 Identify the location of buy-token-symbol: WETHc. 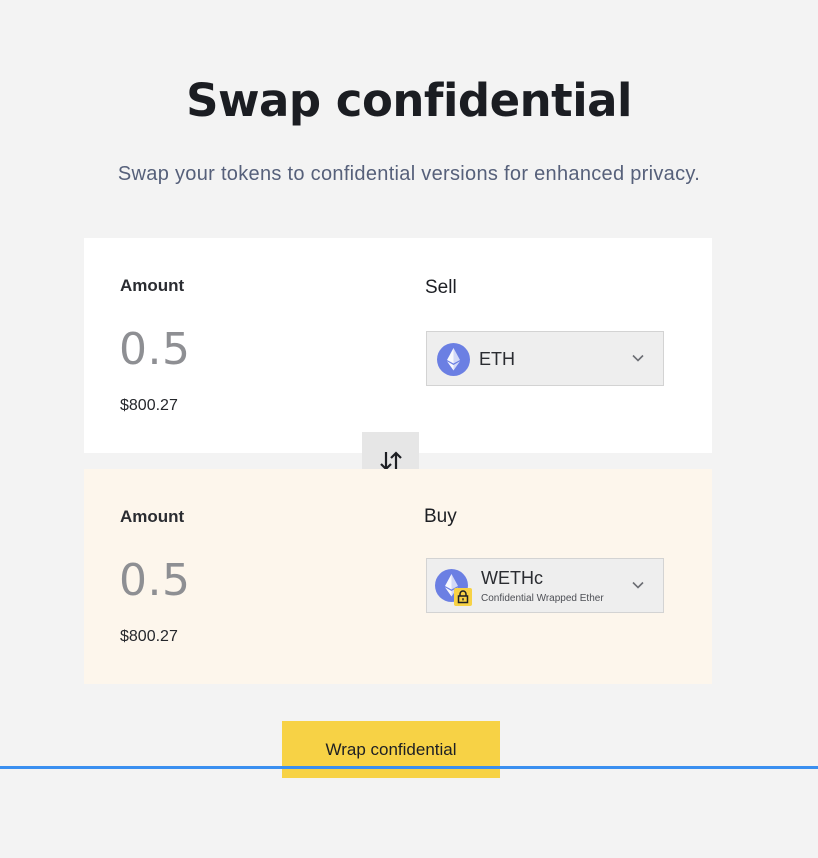
(512, 578).